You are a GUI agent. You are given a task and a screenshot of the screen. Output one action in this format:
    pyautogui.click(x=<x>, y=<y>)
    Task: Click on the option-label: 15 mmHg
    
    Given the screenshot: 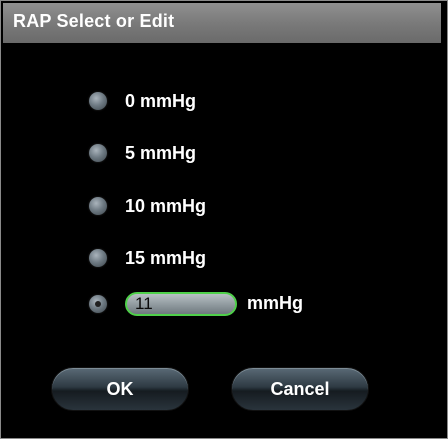 What is the action you would take?
    pyautogui.click(x=166, y=257)
    